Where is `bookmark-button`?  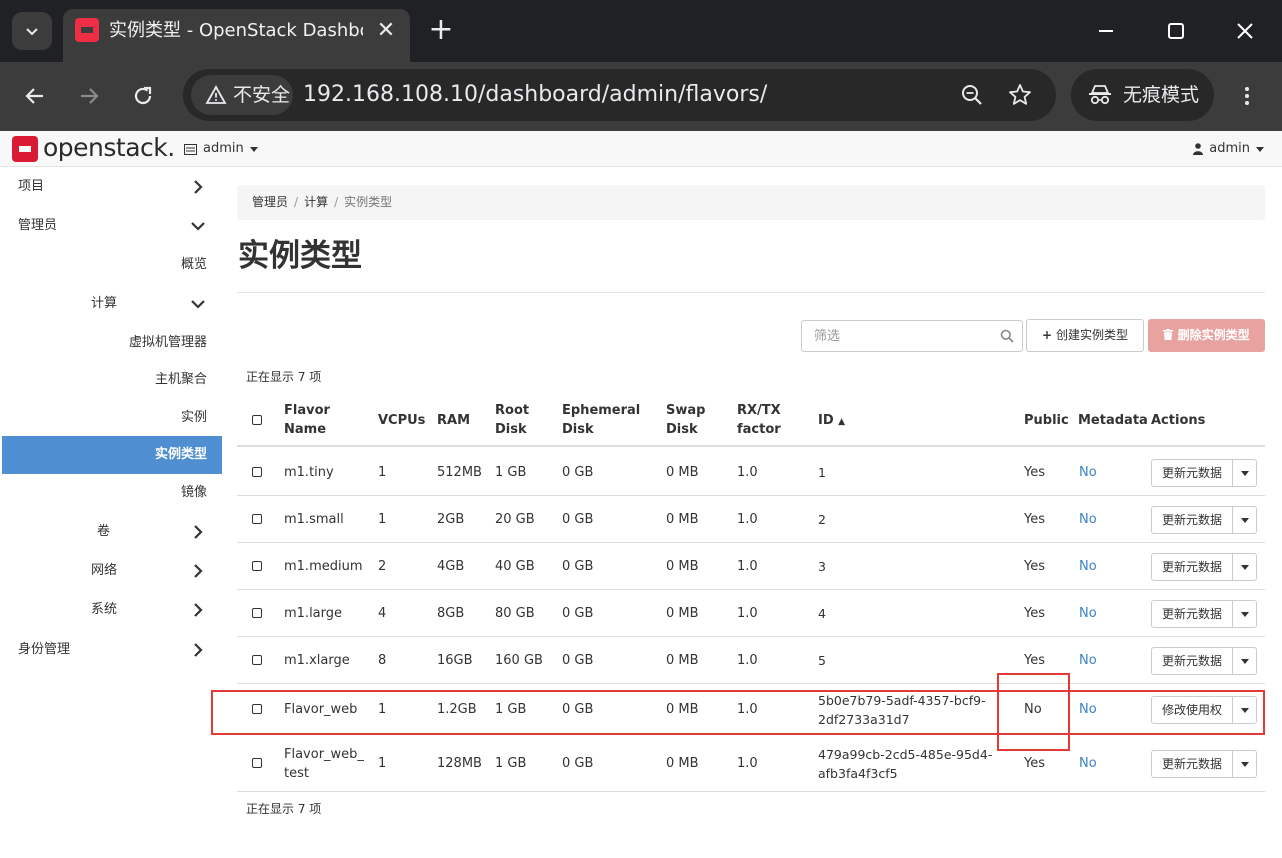
bookmark-button is located at coordinates (1020, 95).